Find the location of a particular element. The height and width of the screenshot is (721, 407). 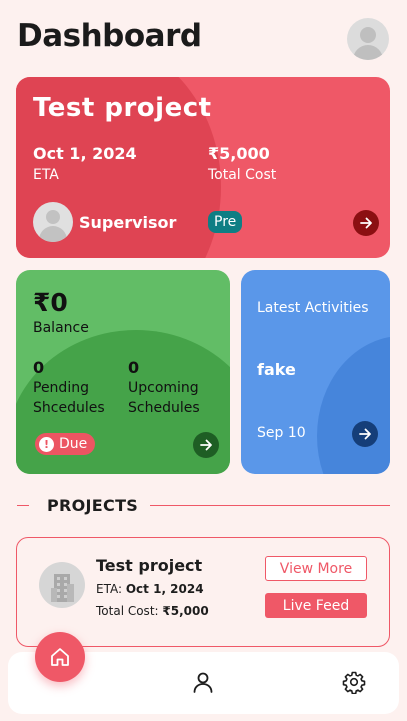

balance-label: Balance is located at coordinates (61, 328).